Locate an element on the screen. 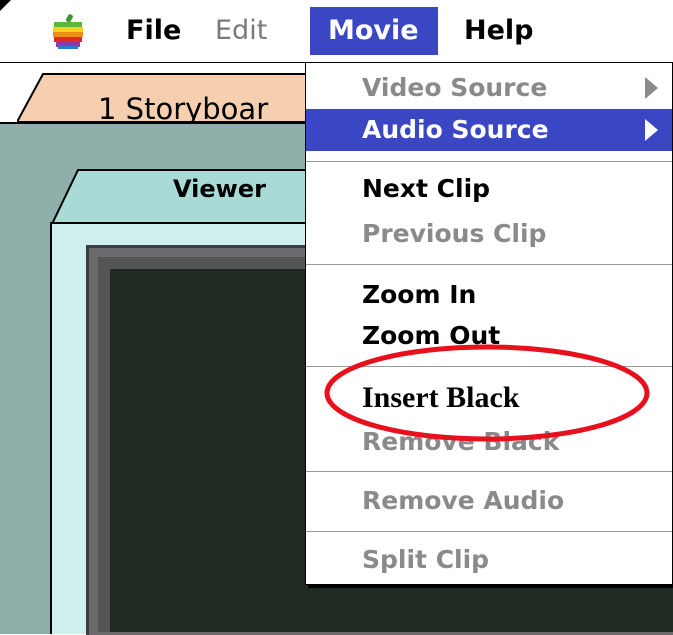  menu-item-remove-black: Remove Black is located at coordinates (489, 442).